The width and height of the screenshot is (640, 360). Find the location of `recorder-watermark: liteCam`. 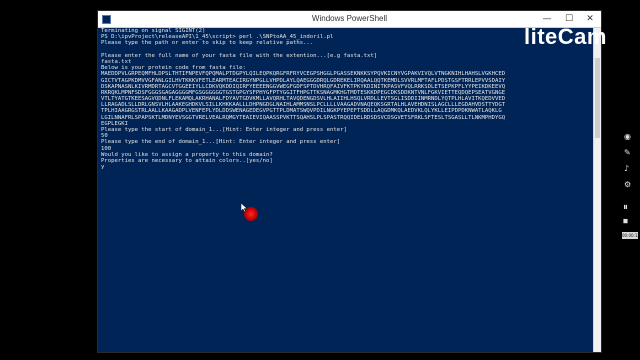

recorder-watermark: liteCam is located at coordinates (565, 36).